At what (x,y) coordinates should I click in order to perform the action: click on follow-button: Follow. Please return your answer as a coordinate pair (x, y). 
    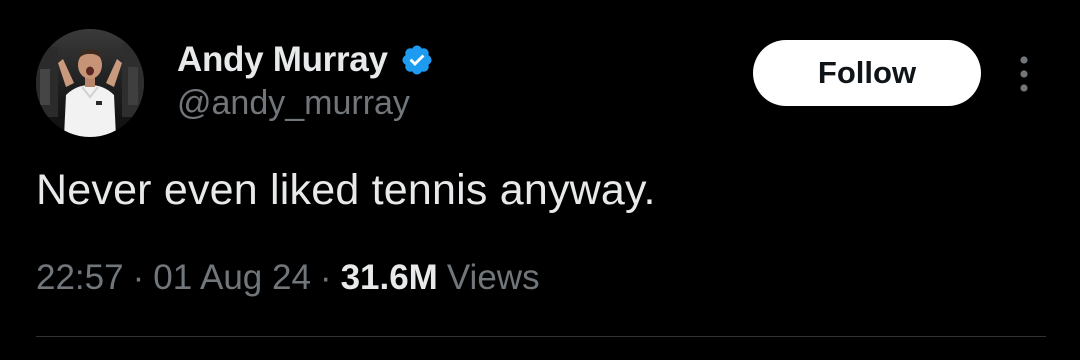
    Looking at the image, I should click on (867, 73).